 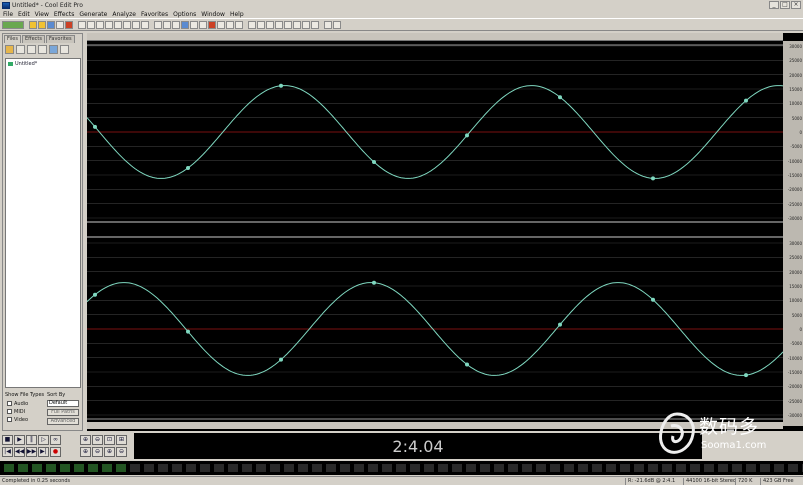 I want to click on tool-a-icon, so click(x=328, y=24).